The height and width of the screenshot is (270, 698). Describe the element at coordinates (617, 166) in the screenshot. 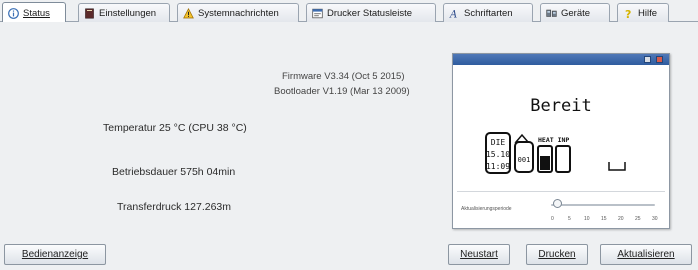

I see `tray-icon` at that location.